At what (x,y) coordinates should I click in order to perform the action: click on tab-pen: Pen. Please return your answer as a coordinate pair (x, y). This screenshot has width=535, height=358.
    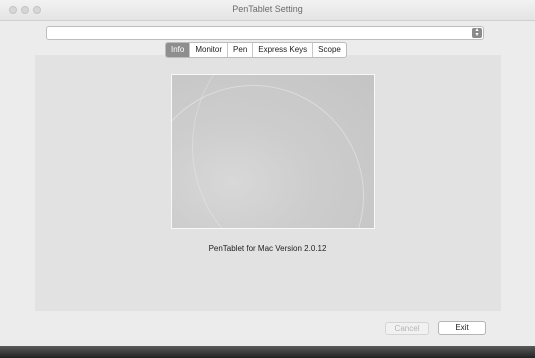
    Looking at the image, I should click on (239, 50).